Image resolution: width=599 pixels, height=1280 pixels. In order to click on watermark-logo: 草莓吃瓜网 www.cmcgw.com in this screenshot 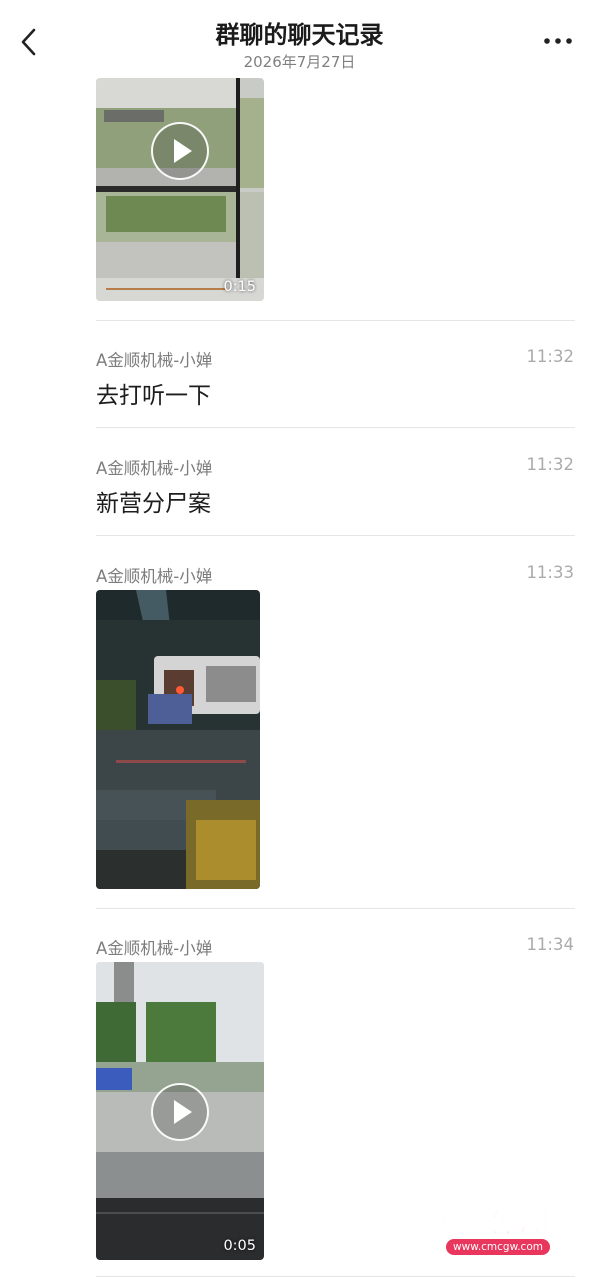, I will do `click(497, 1230)`.